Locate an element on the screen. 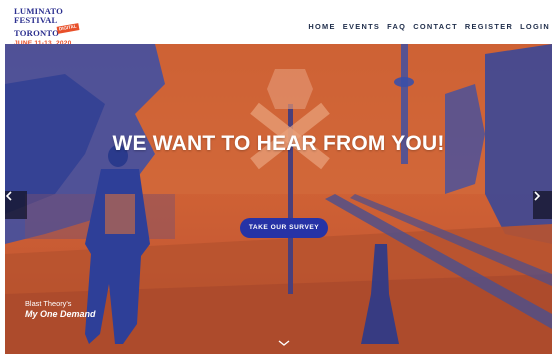 This screenshot has width=552, height=354. digital-badge: DIGITAL is located at coordinates (68, 28).